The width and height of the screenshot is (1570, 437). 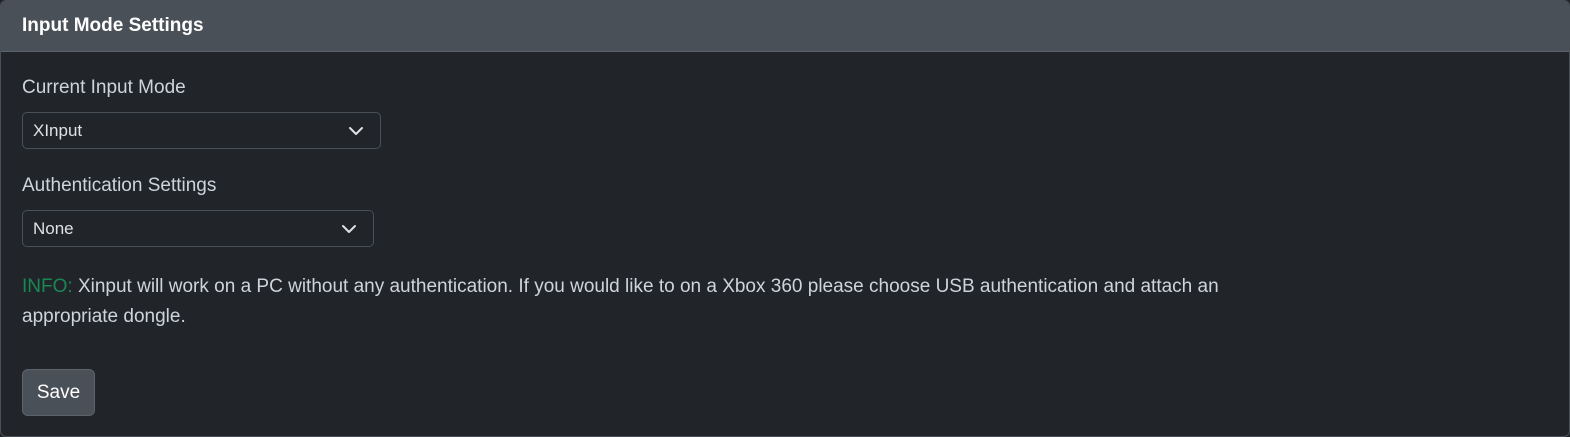 I want to click on authentication-select: None, so click(x=198, y=228).